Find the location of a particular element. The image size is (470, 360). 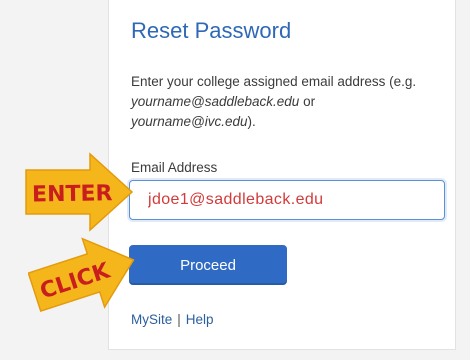

proceed-button: Proceed is located at coordinates (208, 265).